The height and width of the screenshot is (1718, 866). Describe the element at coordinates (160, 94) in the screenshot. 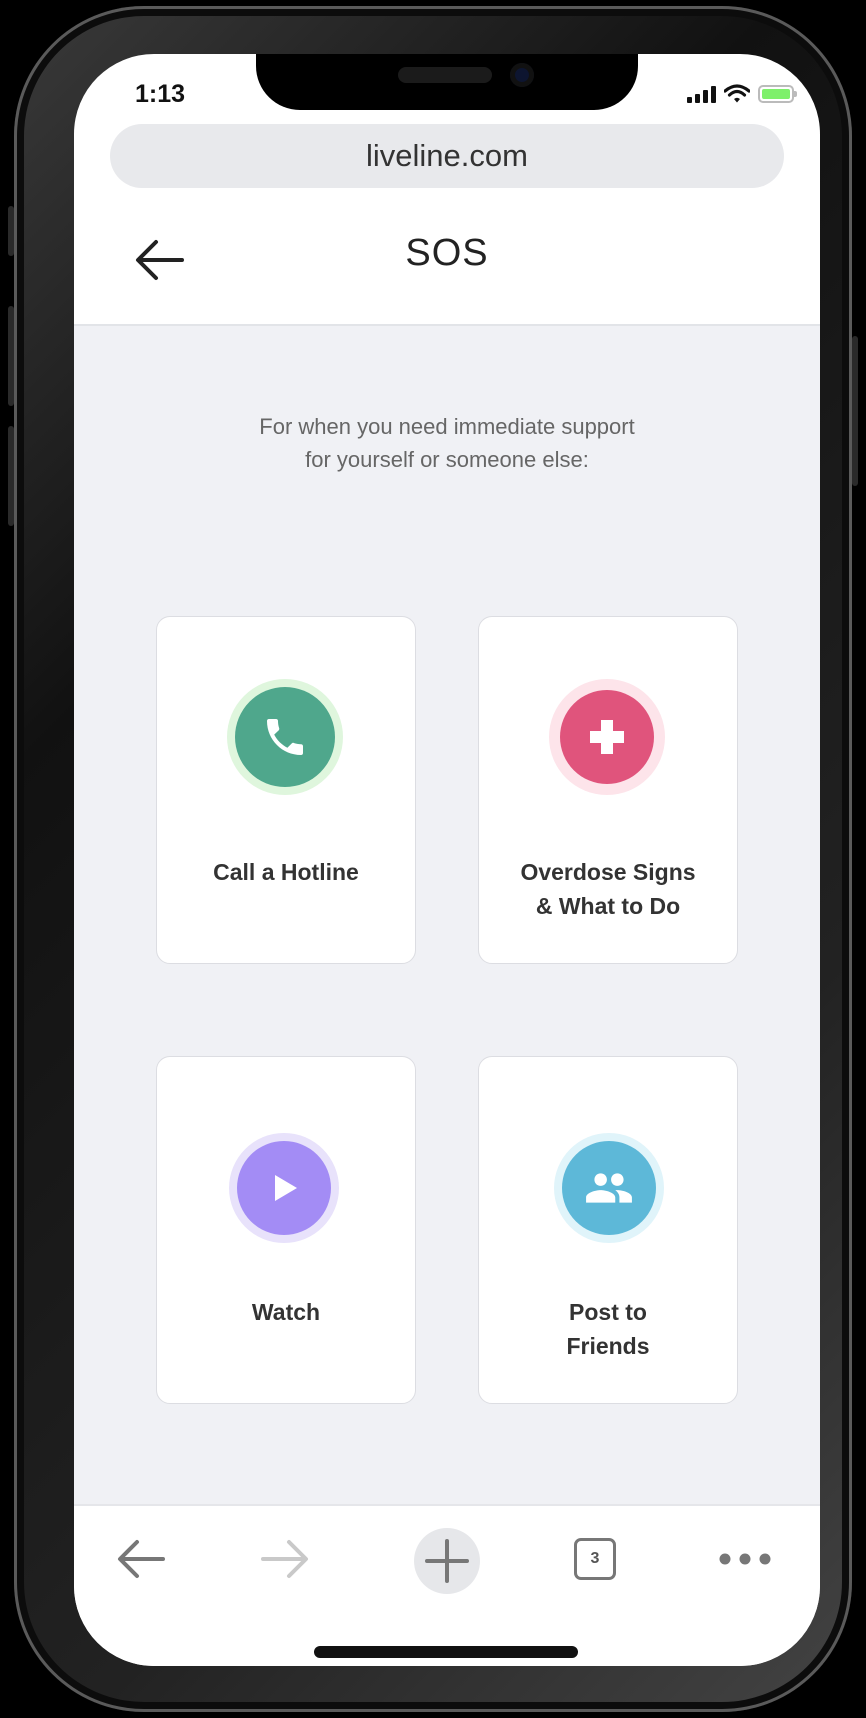

I see `status-time: 1:13` at that location.